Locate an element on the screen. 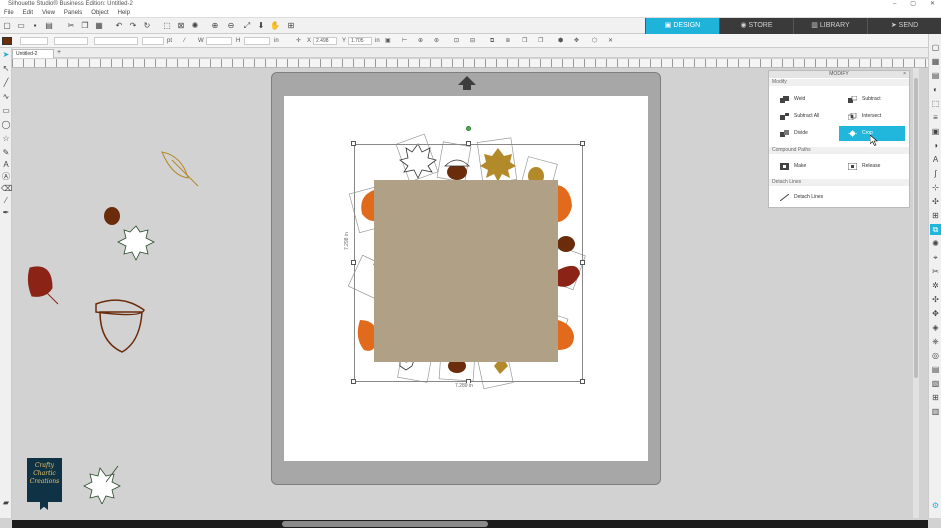  rectangle-tool-icon: ▭ is located at coordinates (6, 111).